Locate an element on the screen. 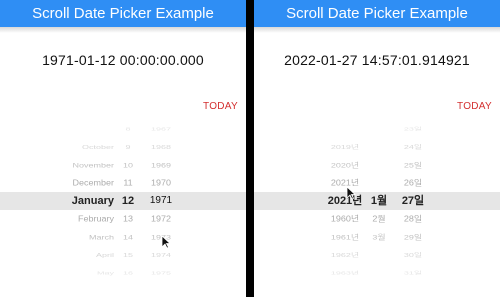 The height and width of the screenshot is (297, 500). year-wheel-item: 1960년 is located at coordinates (345, 219).